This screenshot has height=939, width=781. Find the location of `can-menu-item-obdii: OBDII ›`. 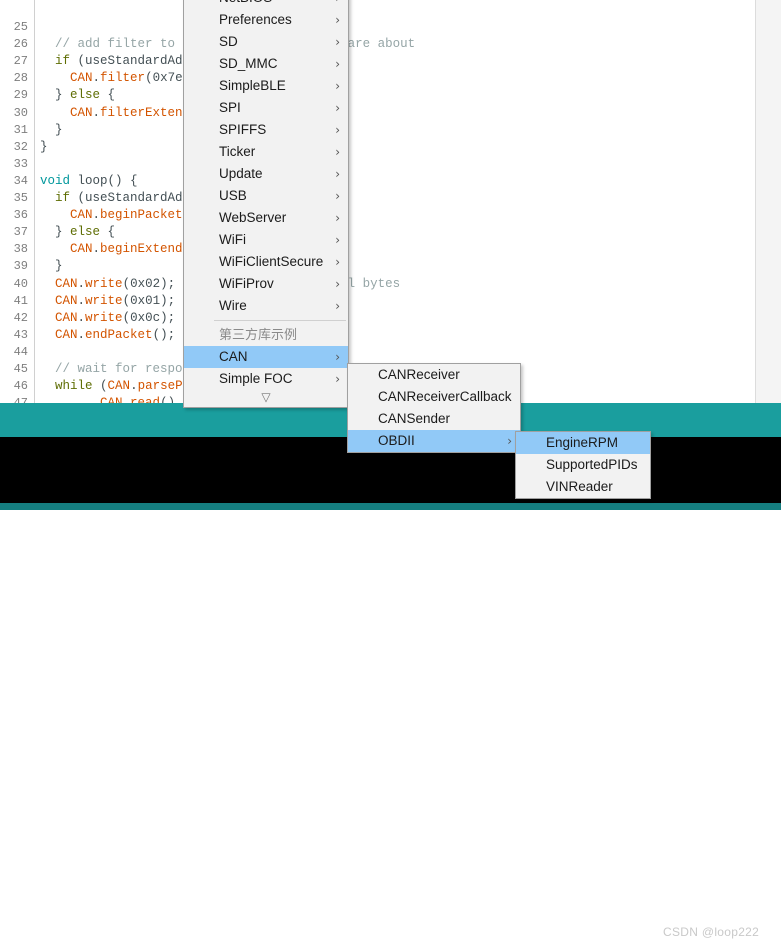

can-menu-item-obdii: OBDII › is located at coordinates (434, 441).